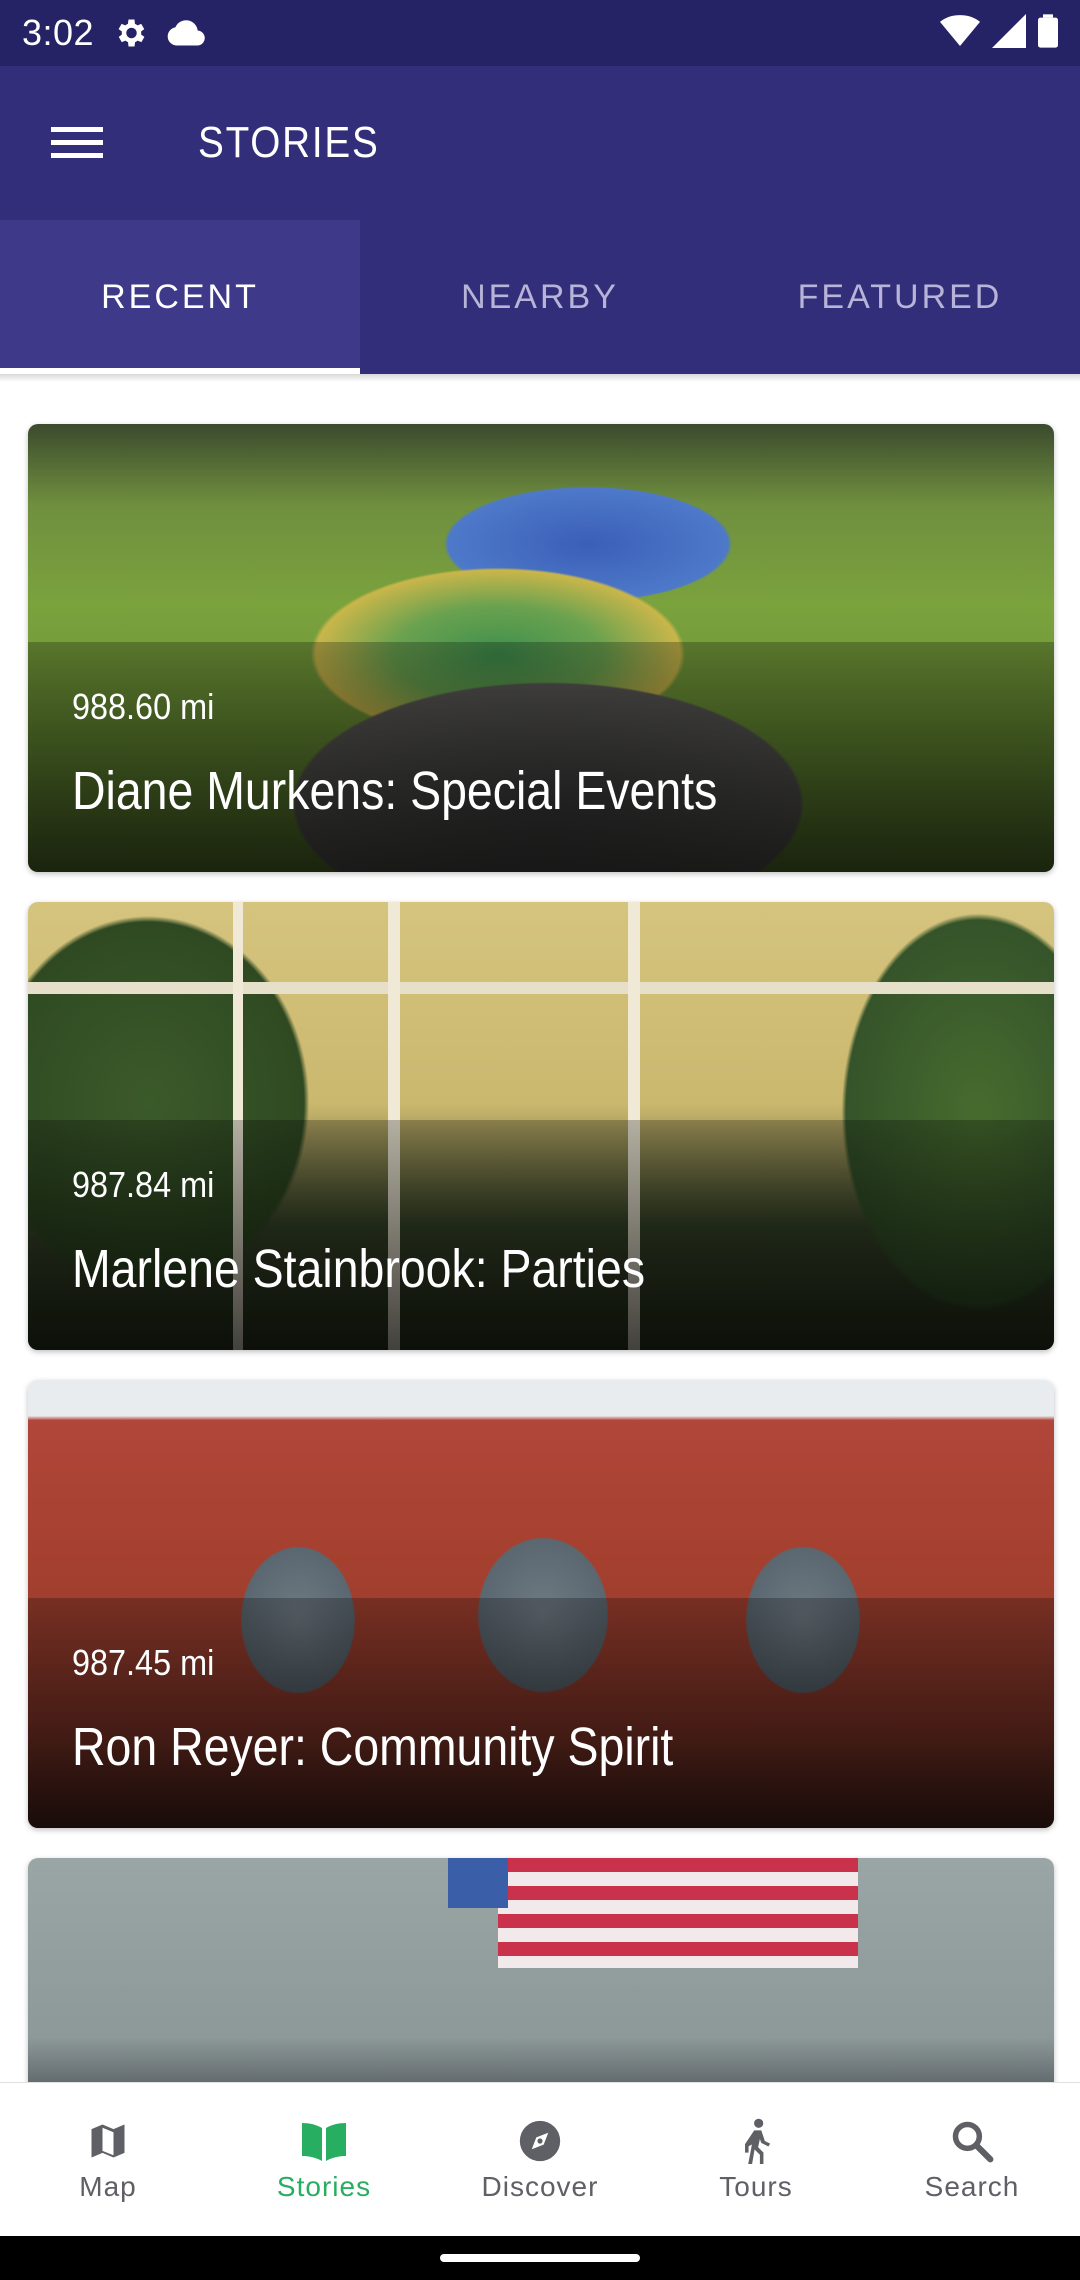 This screenshot has height=2280, width=1080. What do you see at coordinates (373, 1747) in the screenshot?
I see `story-title: Ron Reyer: Community Spirit` at bounding box center [373, 1747].